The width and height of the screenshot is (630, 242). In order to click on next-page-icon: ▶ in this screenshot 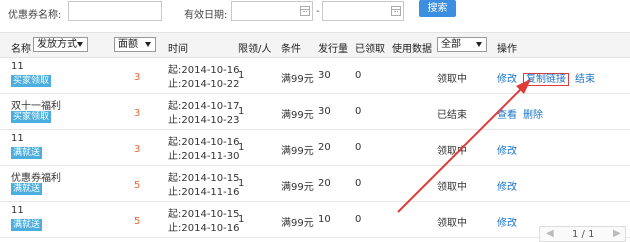, I will do `click(617, 233)`.